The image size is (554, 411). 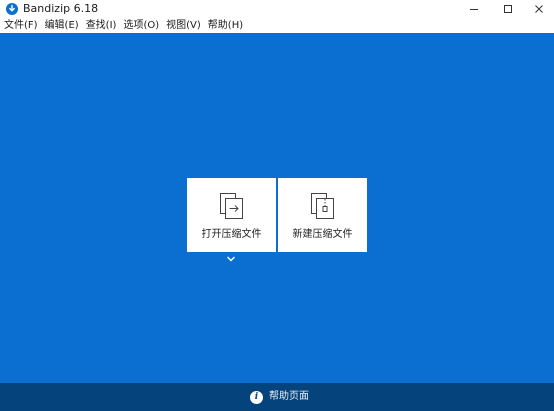 What do you see at coordinates (101, 25) in the screenshot?
I see `menu-find: 查找(I)` at bounding box center [101, 25].